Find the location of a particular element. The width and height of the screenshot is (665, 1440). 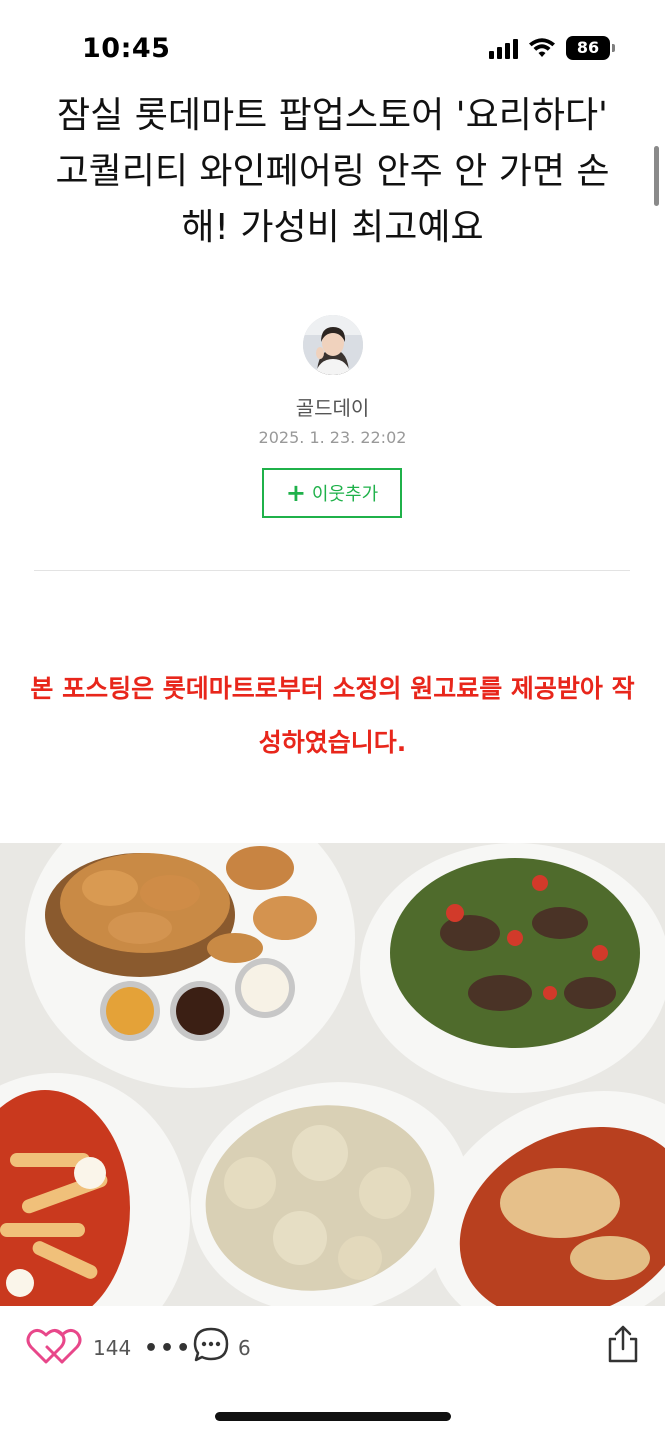

comment-count: 6 is located at coordinates (244, 1348).